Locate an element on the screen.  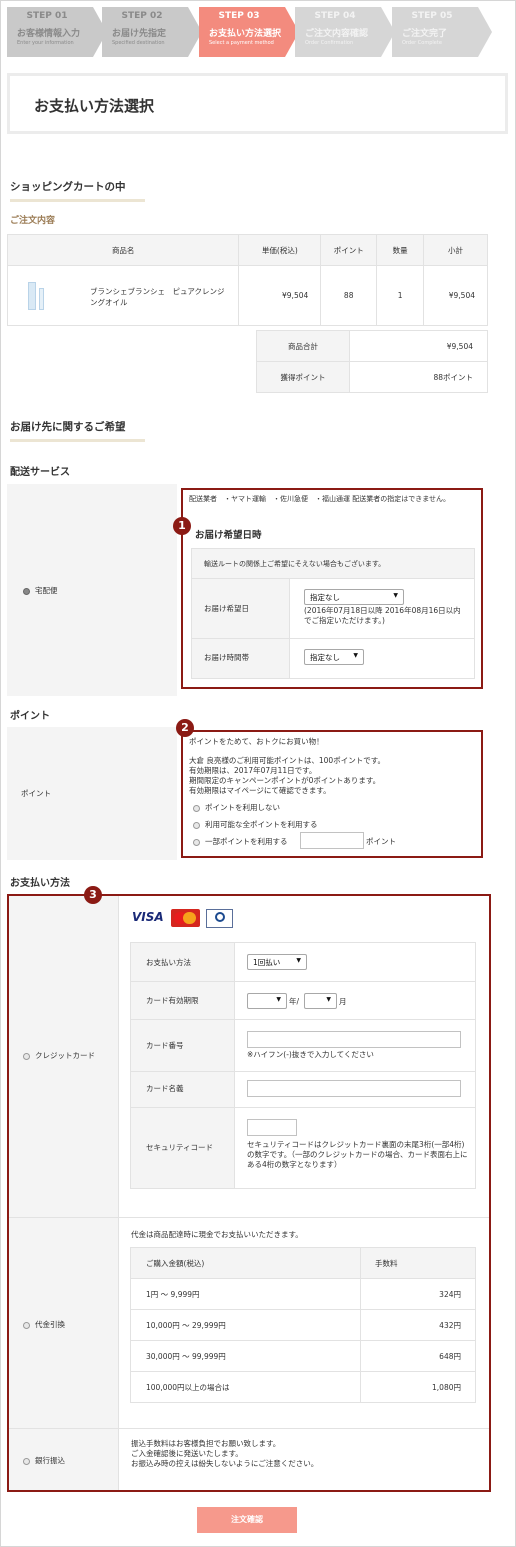
shipping-option: 宅配便 is located at coordinates (40, 590).